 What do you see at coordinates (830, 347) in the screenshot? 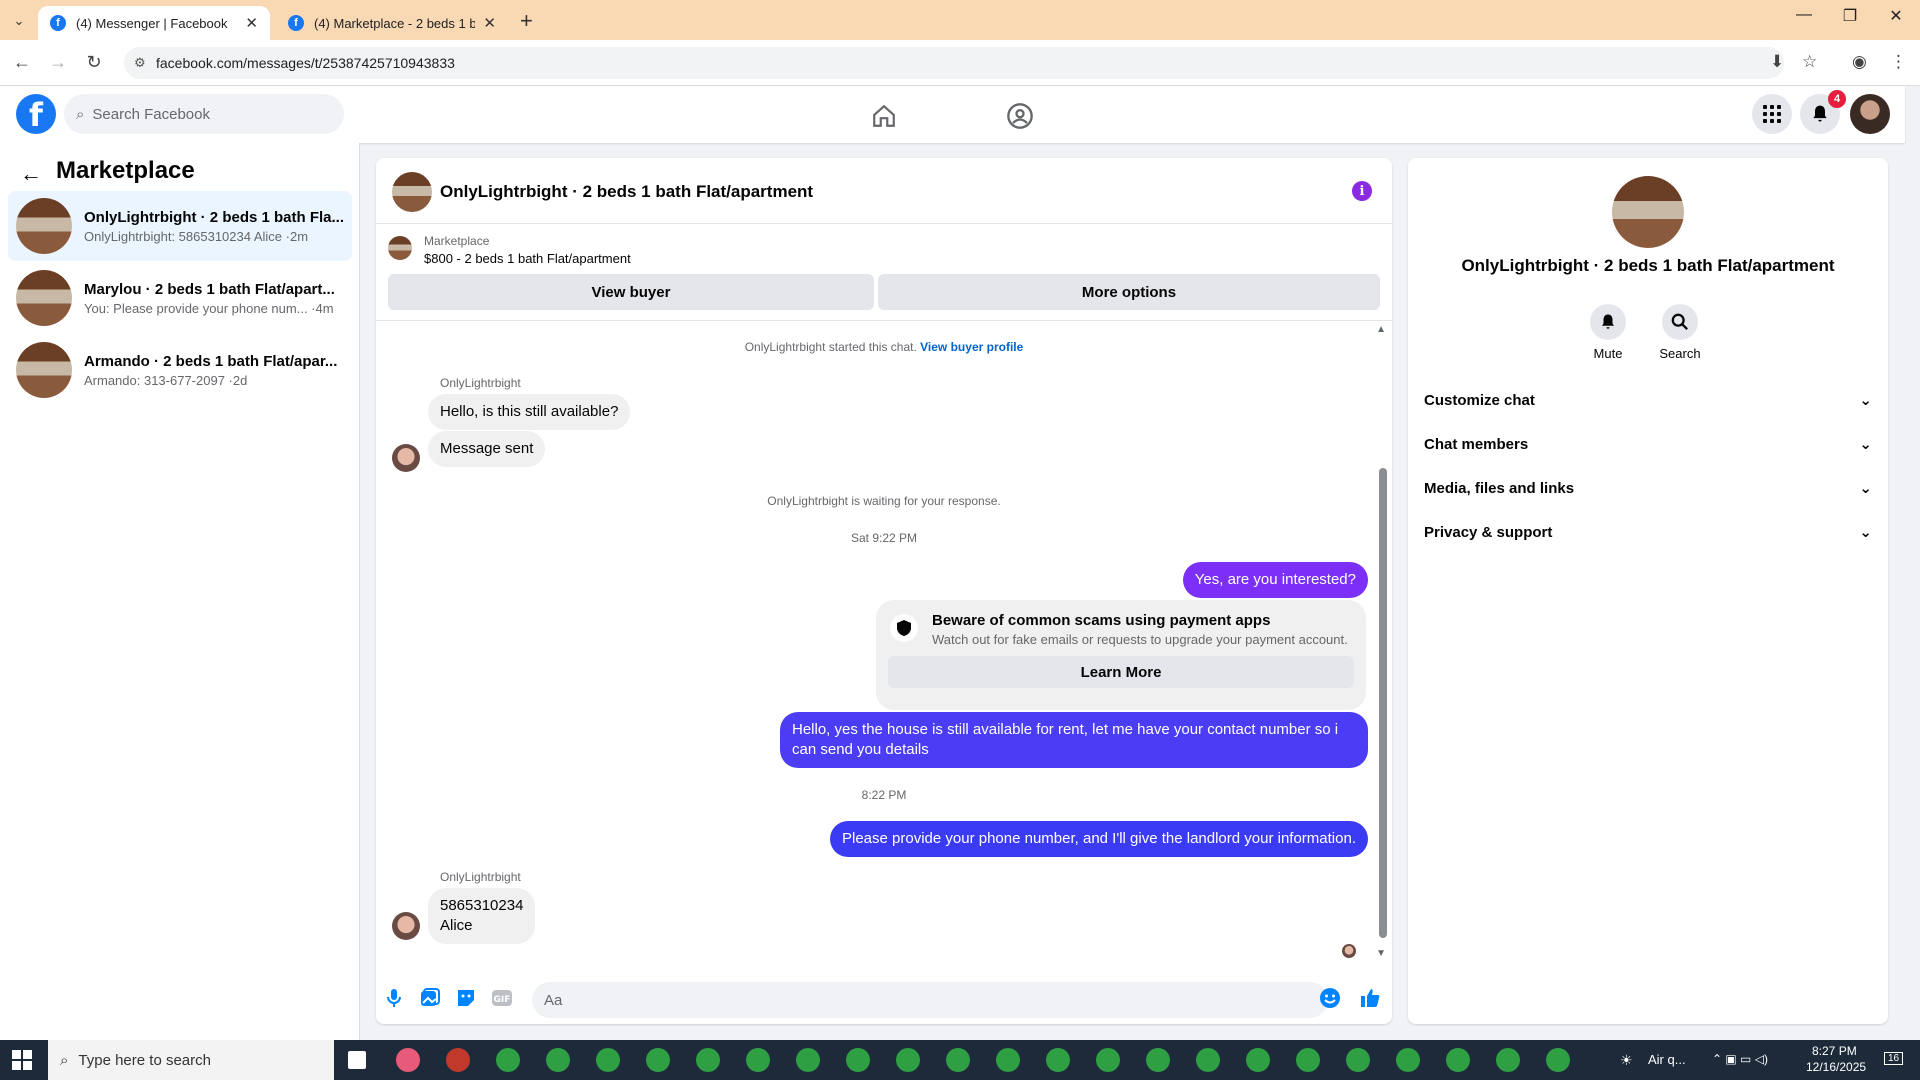
I see `started-text: OnlyLightrbight started this chat.` at bounding box center [830, 347].